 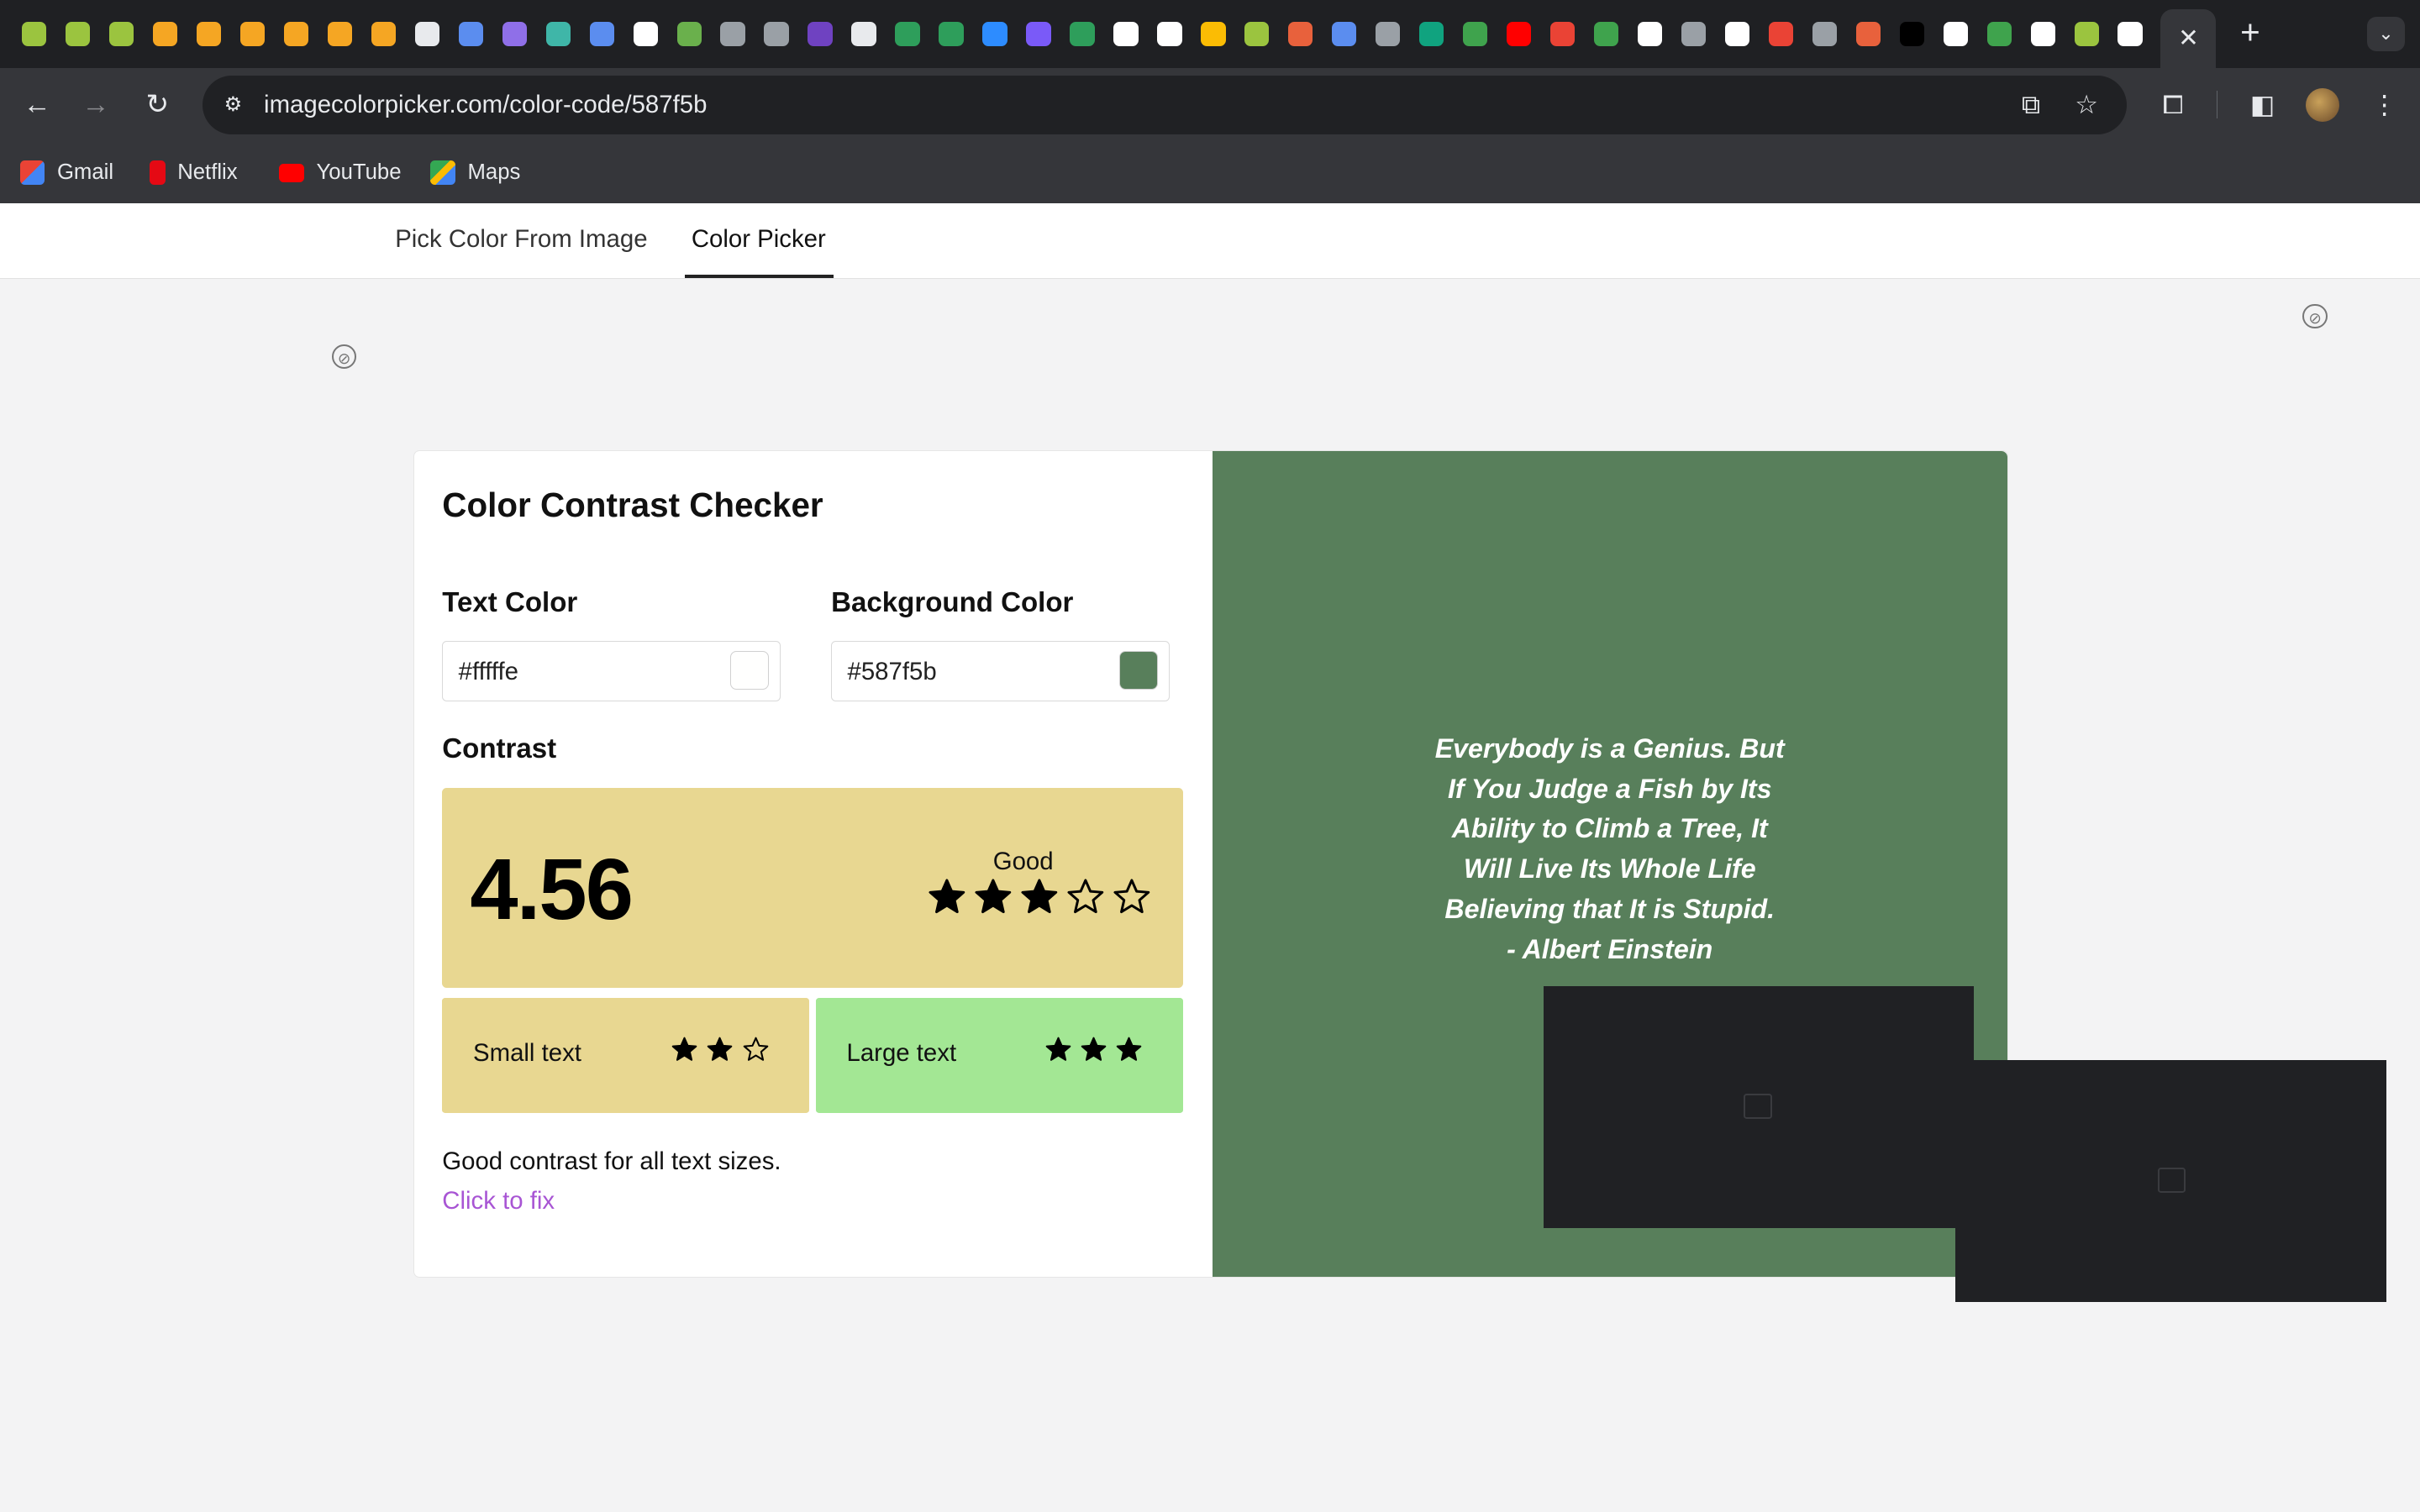 I want to click on profile-avatar, so click(x=2323, y=105).